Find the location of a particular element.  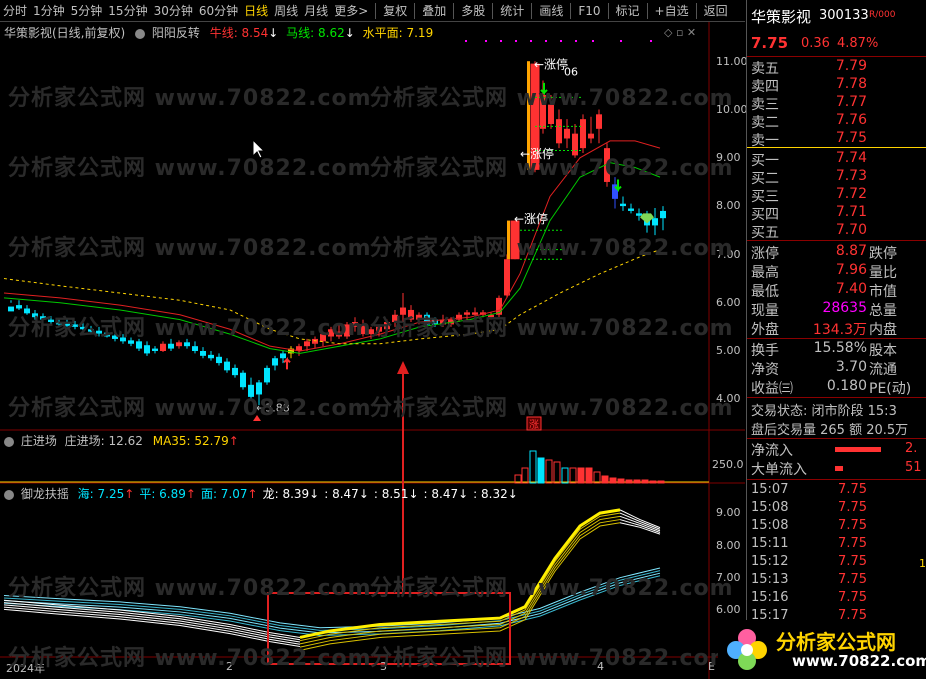

toolbar-button: 画线 is located at coordinates (551, 10).